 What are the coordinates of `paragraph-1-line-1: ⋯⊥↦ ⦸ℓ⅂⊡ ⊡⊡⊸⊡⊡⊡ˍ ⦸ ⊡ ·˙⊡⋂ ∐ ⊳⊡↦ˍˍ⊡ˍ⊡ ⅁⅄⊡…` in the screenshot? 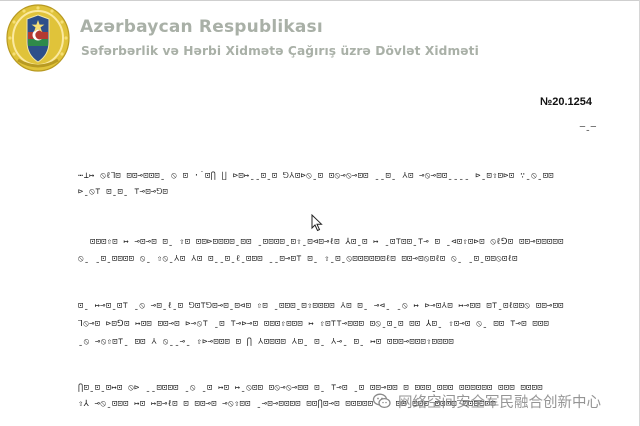 It's located at (316, 176).